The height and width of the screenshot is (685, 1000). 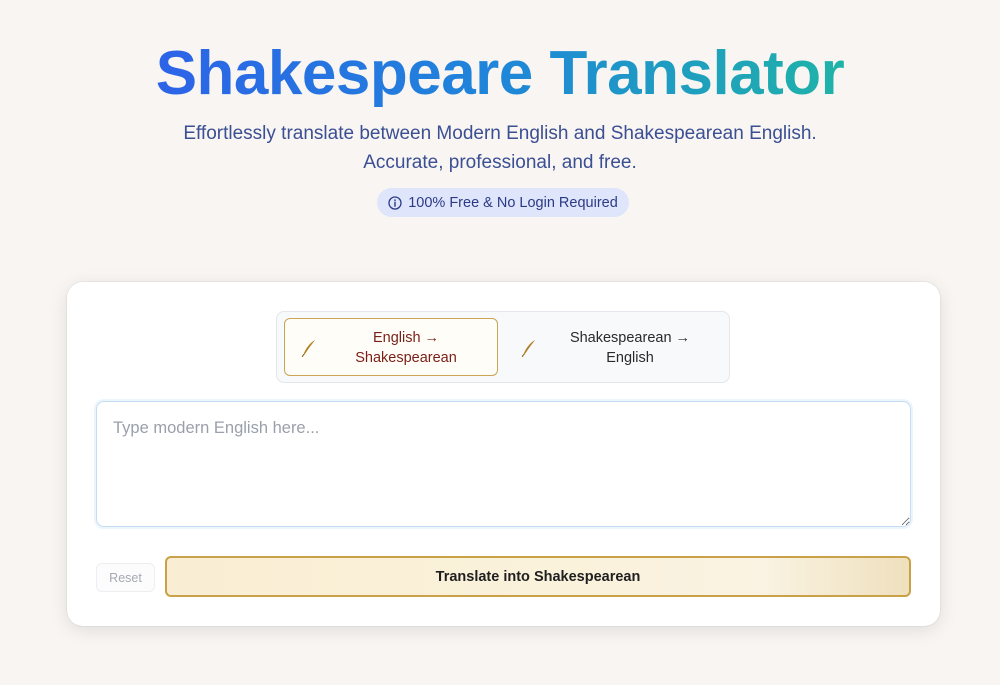 What do you see at coordinates (538, 576) in the screenshot?
I see `translate-button: Translate into Shakespearean` at bounding box center [538, 576].